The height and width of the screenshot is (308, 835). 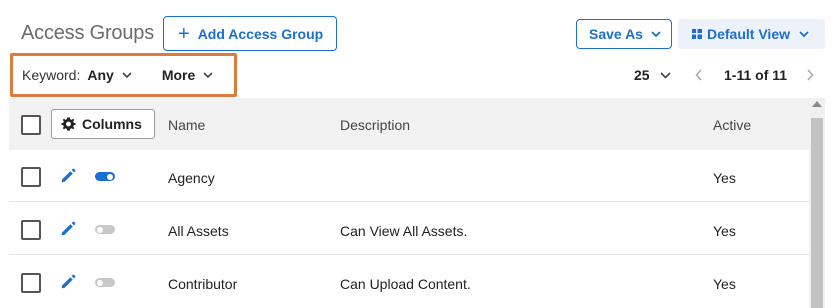 What do you see at coordinates (405, 284) in the screenshot?
I see `row-description: Can Upload Content.` at bounding box center [405, 284].